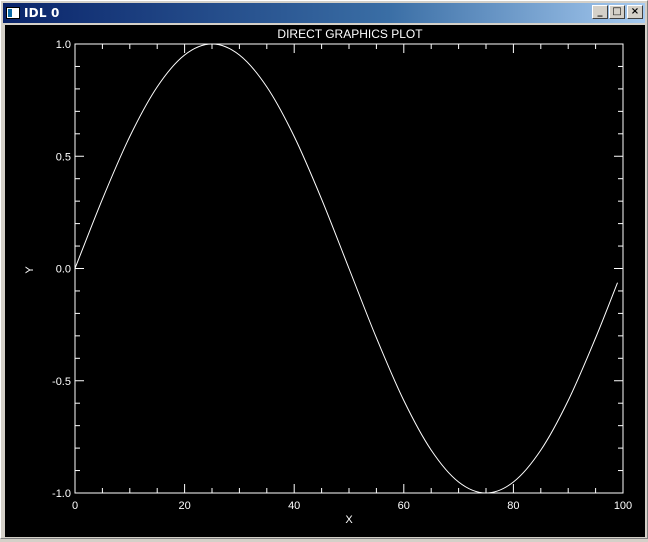 This screenshot has height=542, width=648. I want to click on window-controls: _ □ ×, so click(617, 12).